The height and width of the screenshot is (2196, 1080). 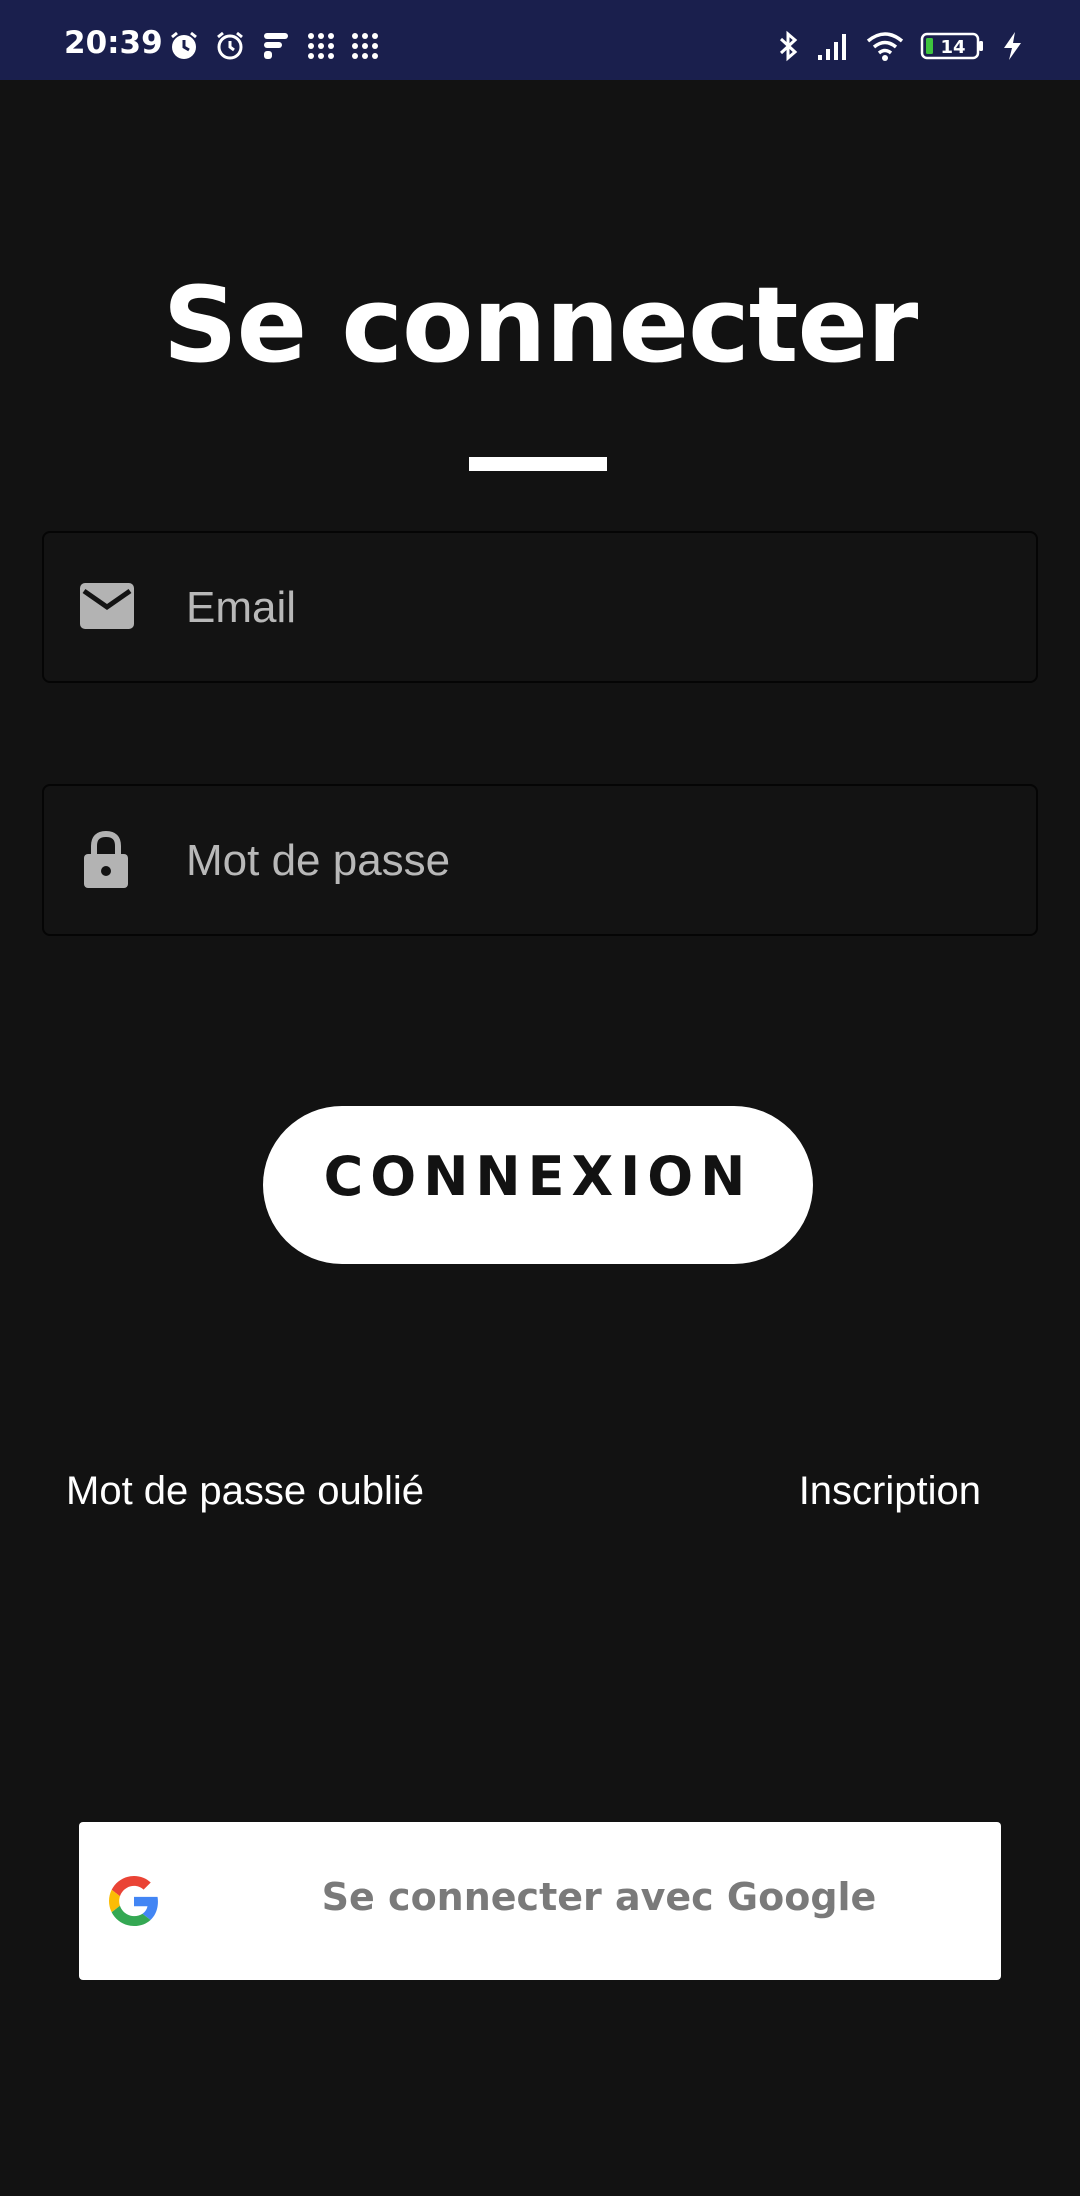 What do you see at coordinates (596, 608) in the screenshot?
I see `email-input` at bounding box center [596, 608].